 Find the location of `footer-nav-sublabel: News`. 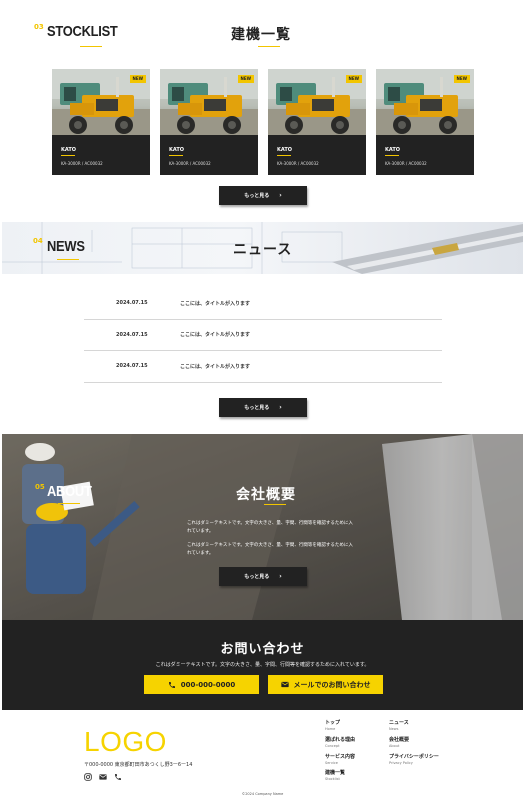

footer-nav-sublabel: News is located at coordinates (394, 729).